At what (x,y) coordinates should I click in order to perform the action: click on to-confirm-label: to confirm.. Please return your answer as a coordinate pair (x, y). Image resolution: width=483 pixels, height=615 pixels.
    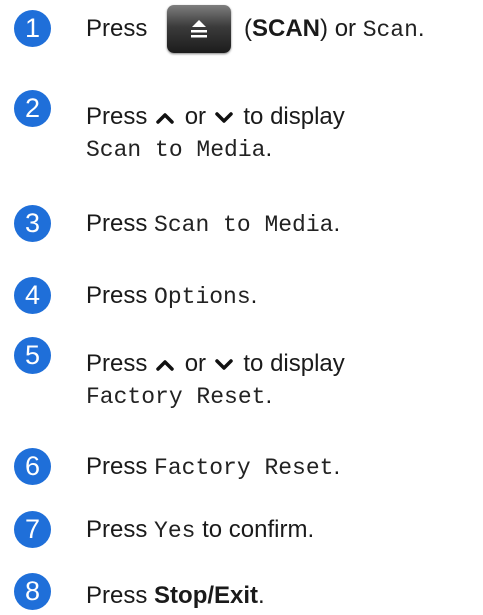
    Looking at the image, I should click on (258, 529).